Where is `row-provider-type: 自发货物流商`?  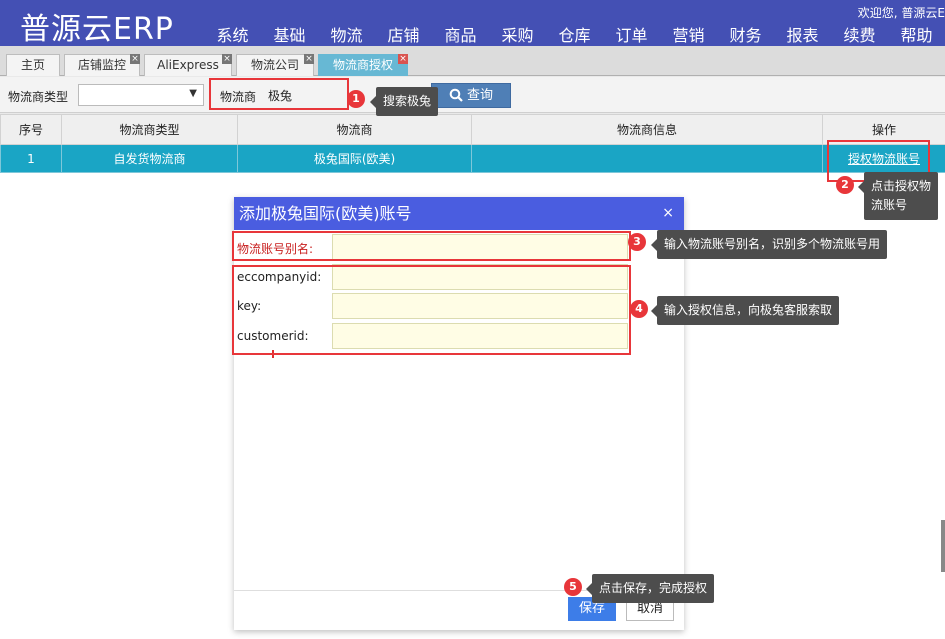 row-provider-type: 自发货物流商 is located at coordinates (149, 158).